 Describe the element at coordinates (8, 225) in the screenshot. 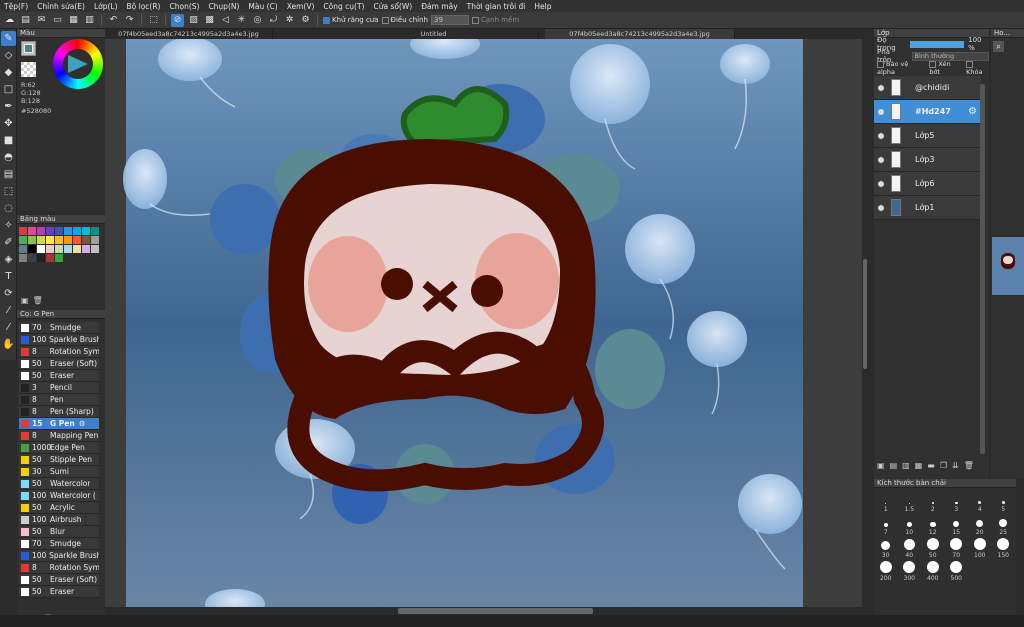

I see `magic-wand-icon: ✧` at that location.